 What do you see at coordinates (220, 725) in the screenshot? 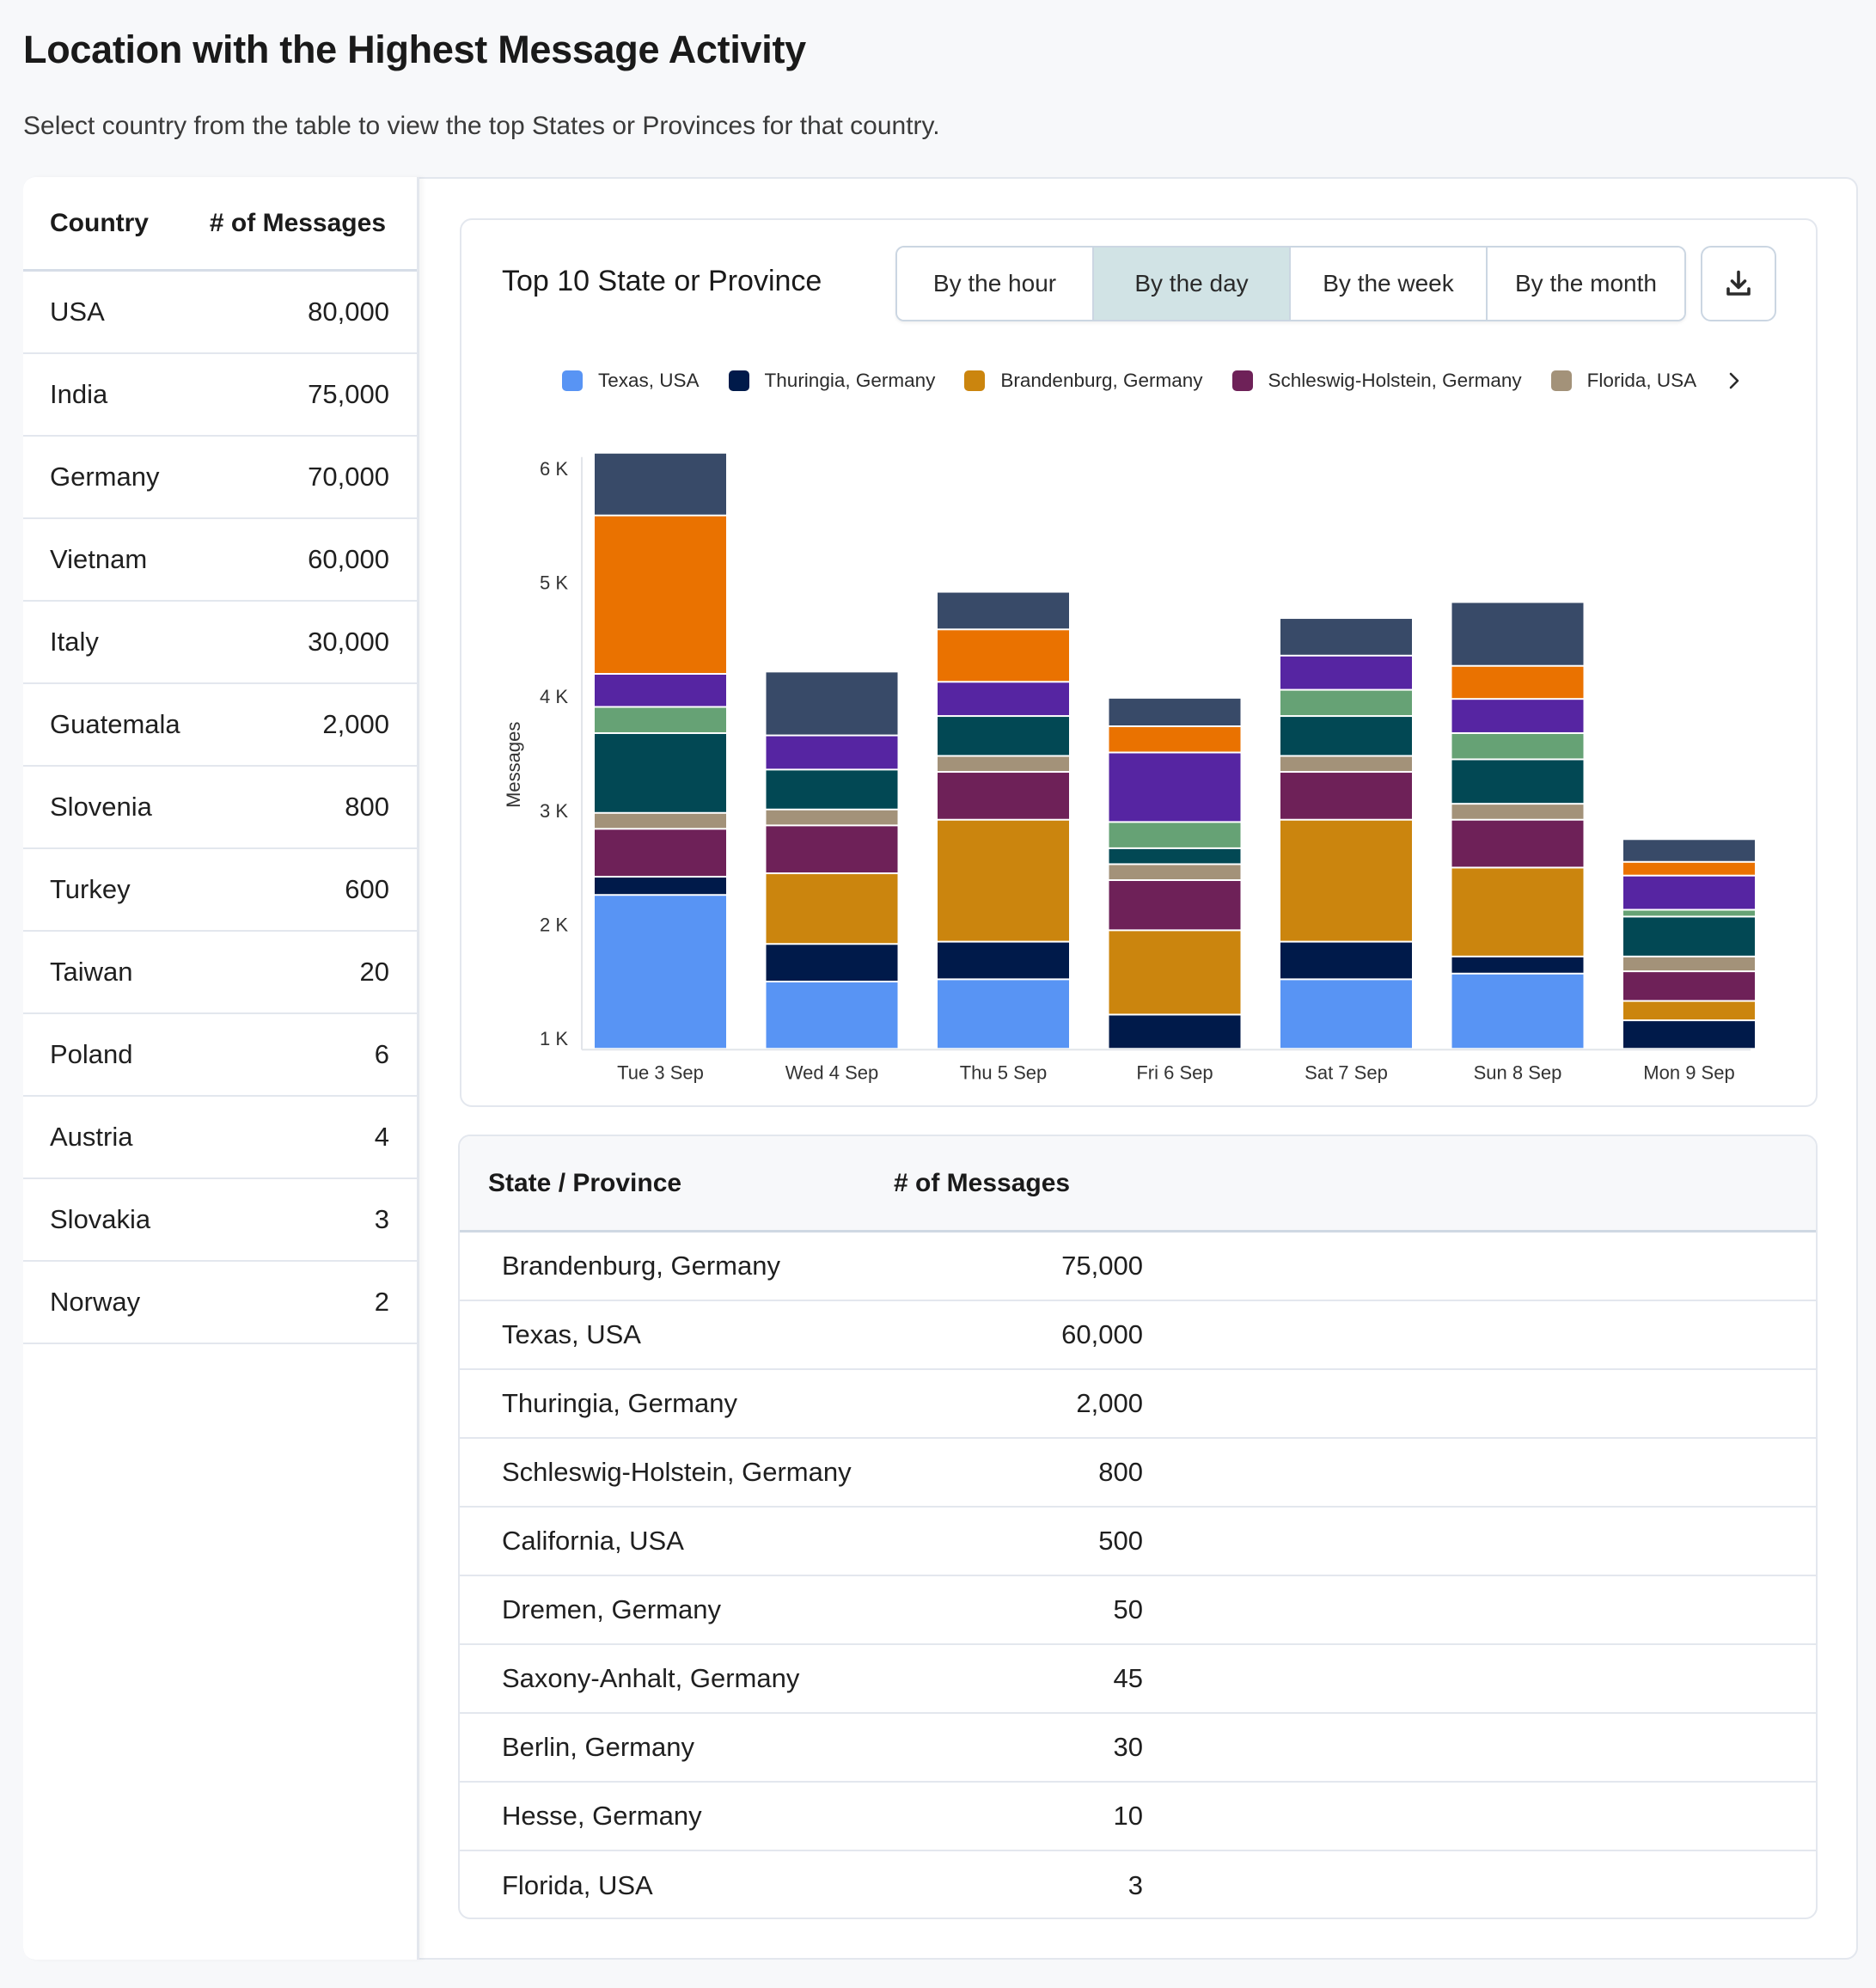
I see `country-row: Guatemala 2,000` at bounding box center [220, 725].